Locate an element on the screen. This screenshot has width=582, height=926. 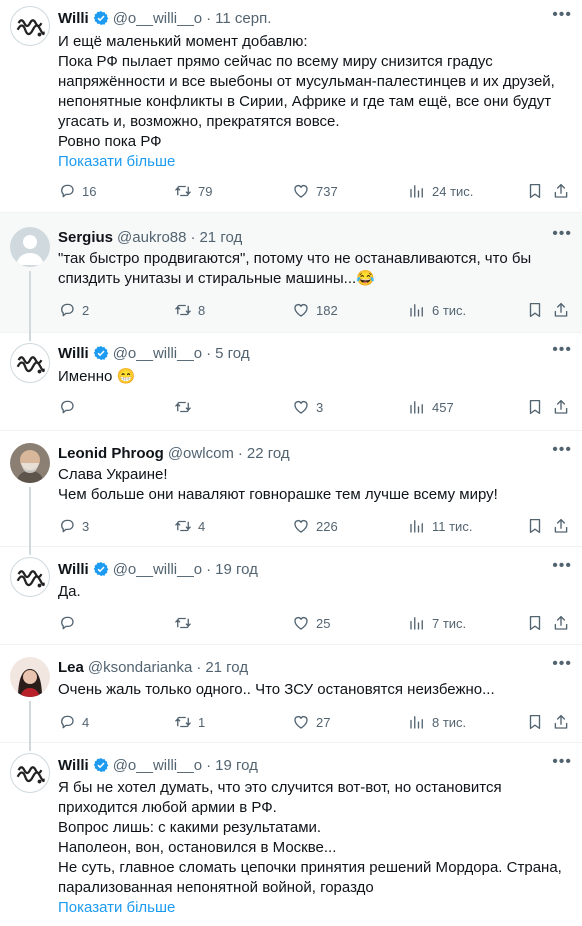
like-button: 25 is located at coordinates (311, 623).